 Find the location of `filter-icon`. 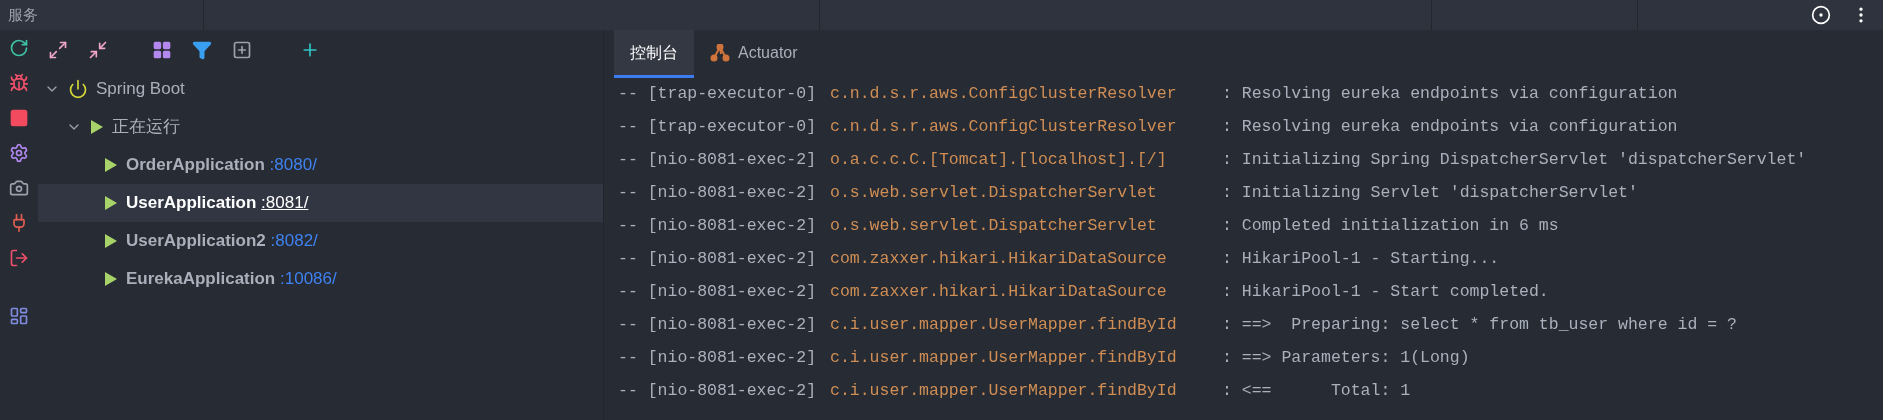

filter-icon is located at coordinates (202, 50).